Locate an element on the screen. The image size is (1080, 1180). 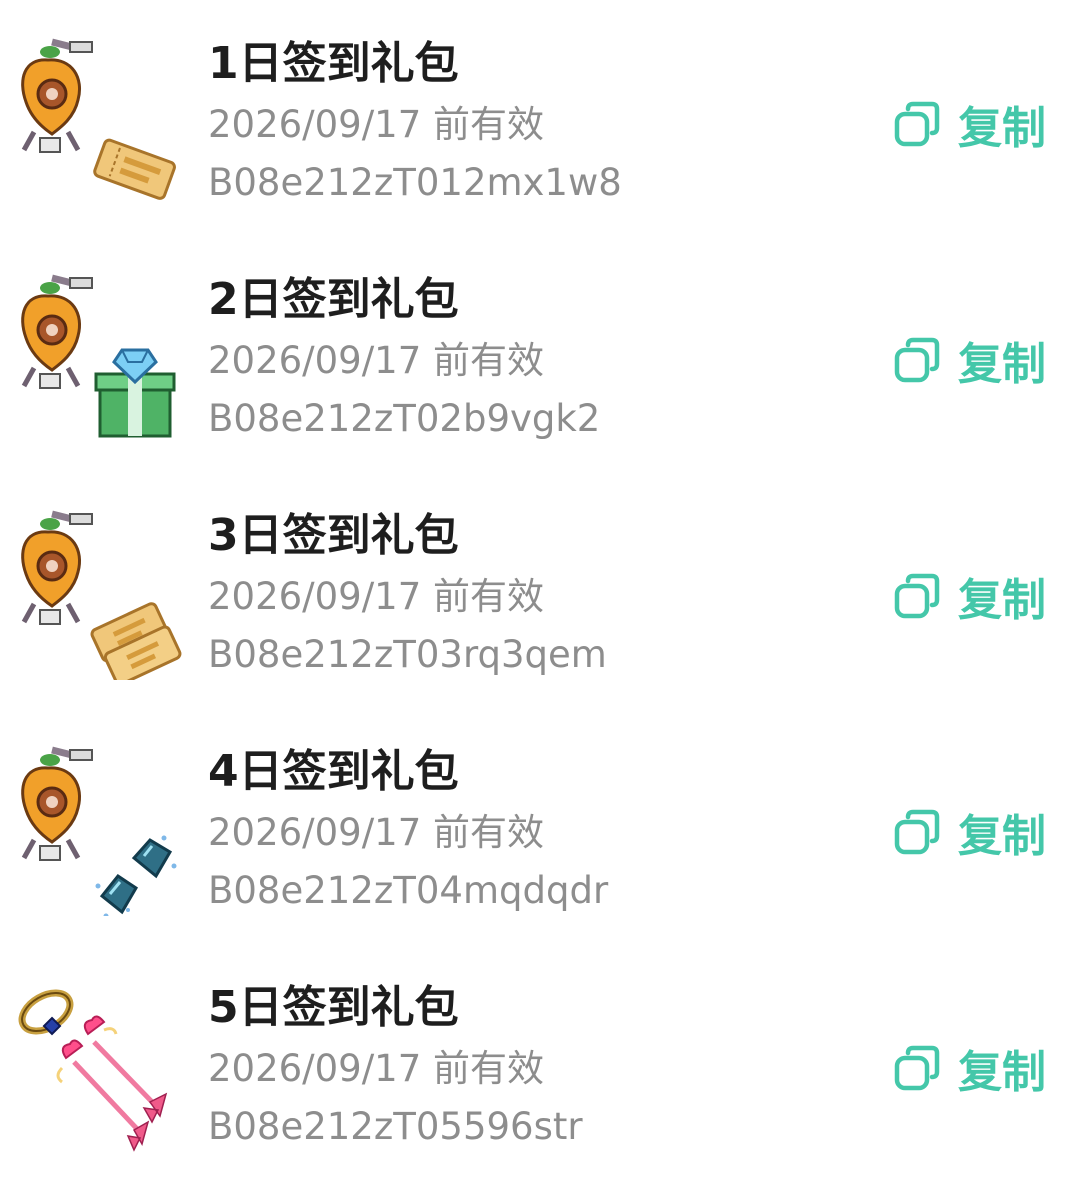
gift-code: B08e212zT03rq3qem is located at coordinates (407, 654).